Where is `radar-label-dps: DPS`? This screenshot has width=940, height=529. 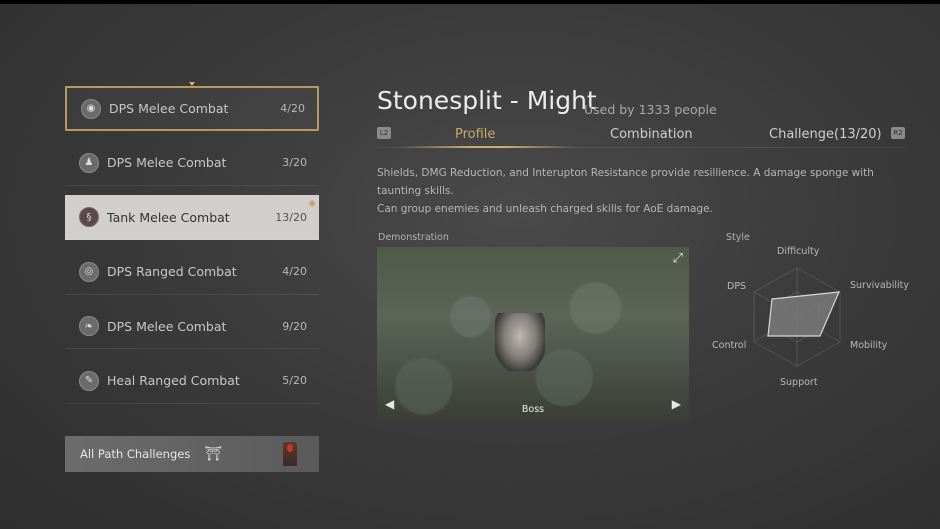 radar-label-dps: DPS is located at coordinates (737, 286).